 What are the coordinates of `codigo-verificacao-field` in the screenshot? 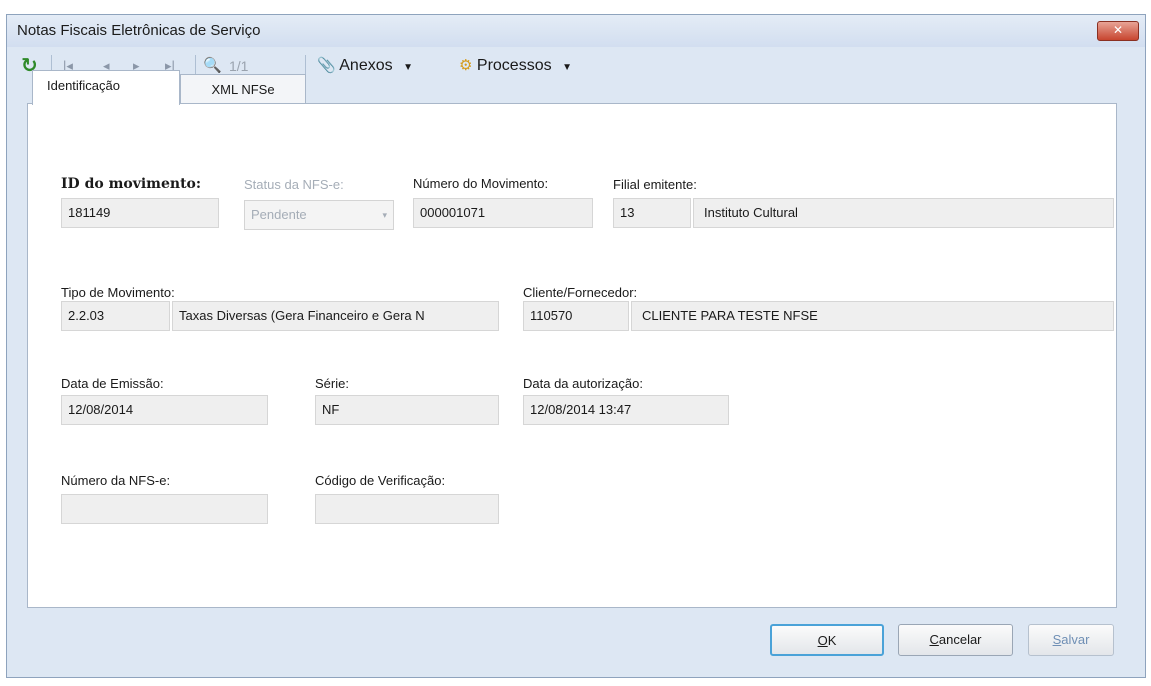 It's located at (407, 509).